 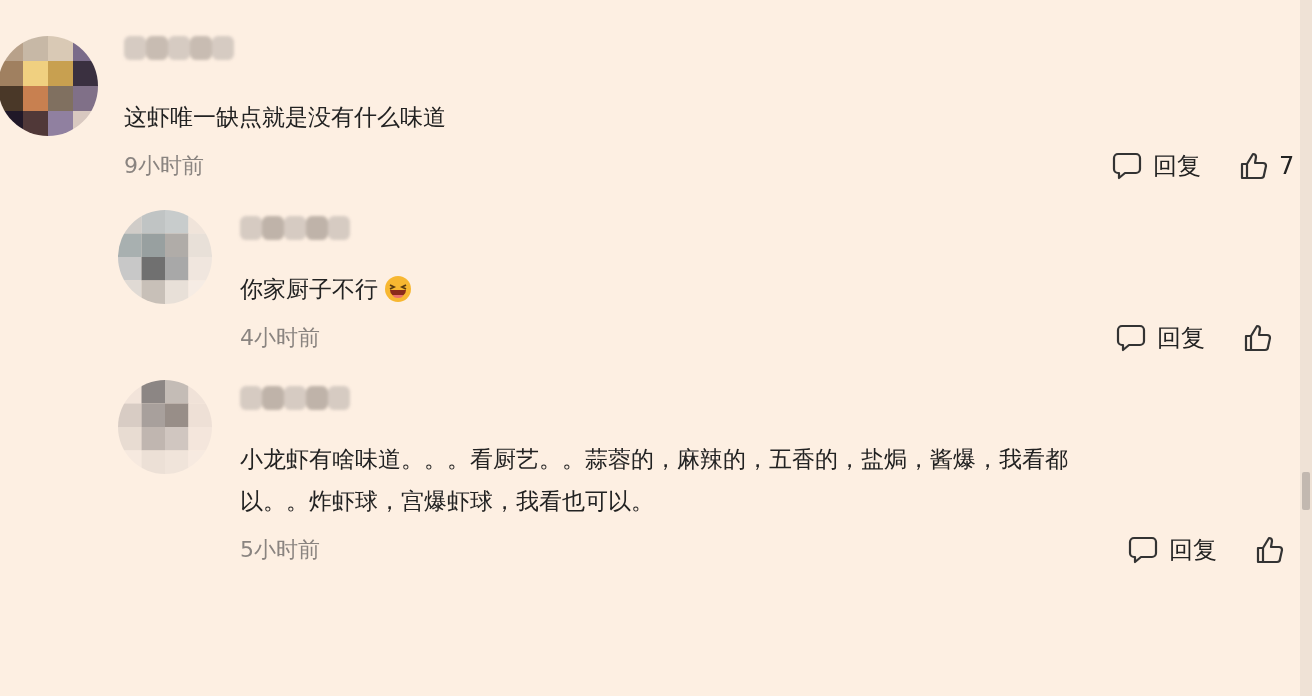 What do you see at coordinates (280, 550) in the screenshot?
I see `timestamp: 5小时前` at bounding box center [280, 550].